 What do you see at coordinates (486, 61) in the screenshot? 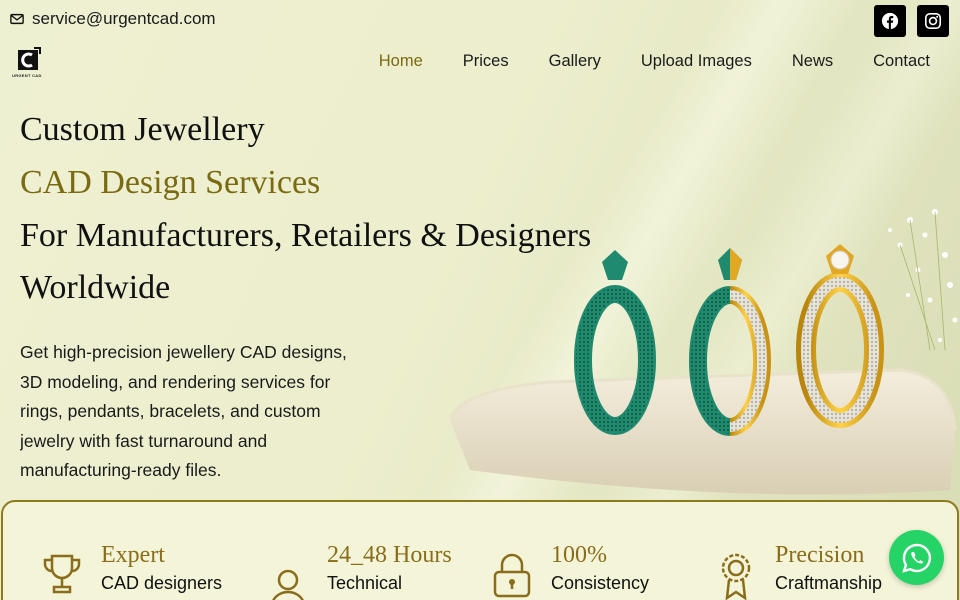
I see `nav-prices: Prices` at bounding box center [486, 61].